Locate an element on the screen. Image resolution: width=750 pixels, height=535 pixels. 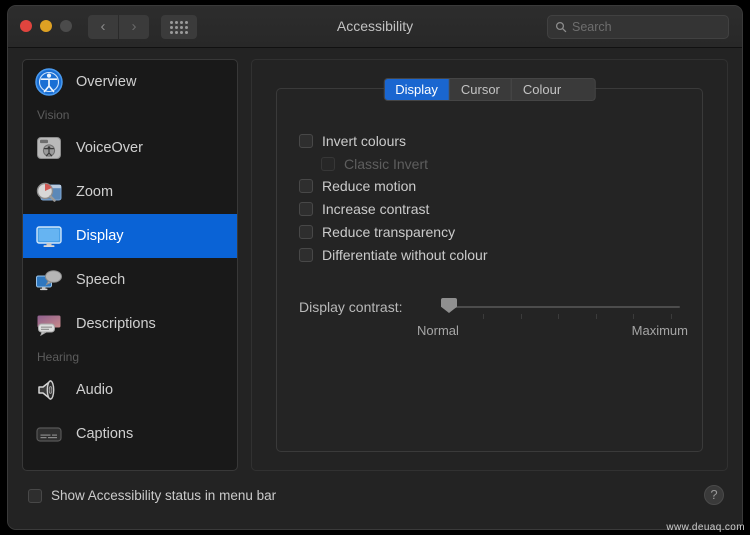
captions-icon is located at coordinates (49, 434).